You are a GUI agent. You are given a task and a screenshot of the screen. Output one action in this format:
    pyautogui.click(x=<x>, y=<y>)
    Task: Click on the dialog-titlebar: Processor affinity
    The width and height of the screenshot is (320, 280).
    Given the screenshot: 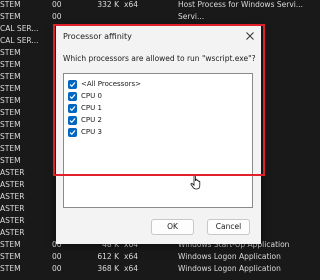 What is the action you would take?
    pyautogui.click(x=158, y=37)
    